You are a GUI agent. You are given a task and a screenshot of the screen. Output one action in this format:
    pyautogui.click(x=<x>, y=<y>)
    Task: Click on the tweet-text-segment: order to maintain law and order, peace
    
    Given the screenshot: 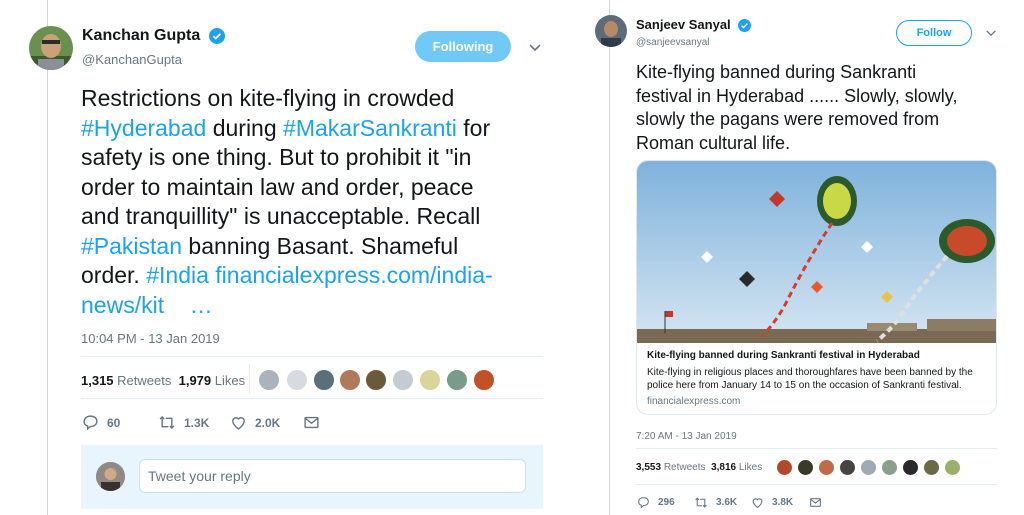 What is the action you would take?
    pyautogui.click(x=277, y=186)
    